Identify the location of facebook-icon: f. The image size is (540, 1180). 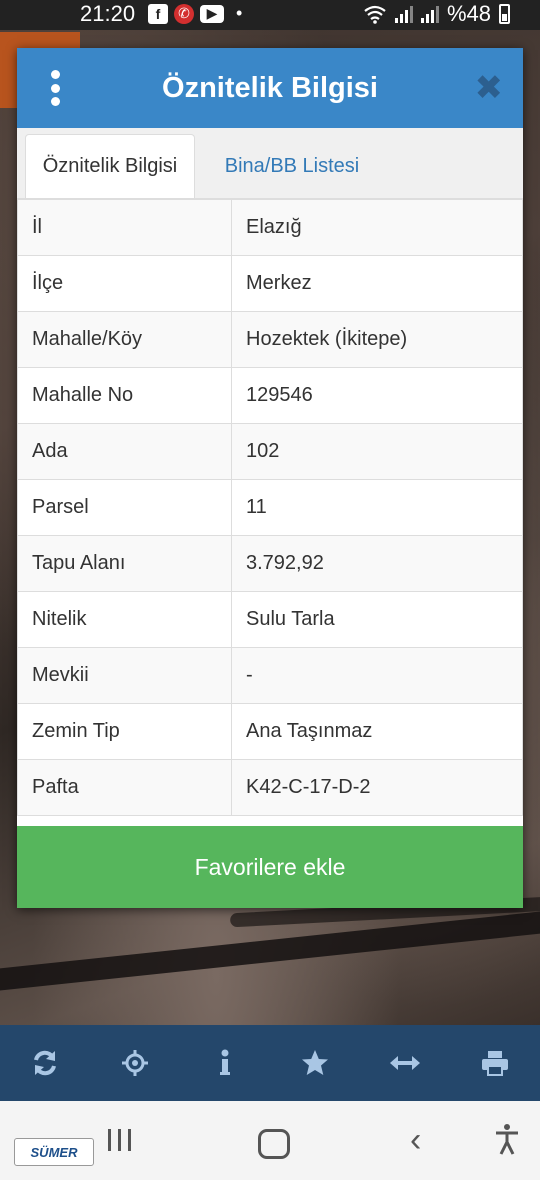
(158, 13).